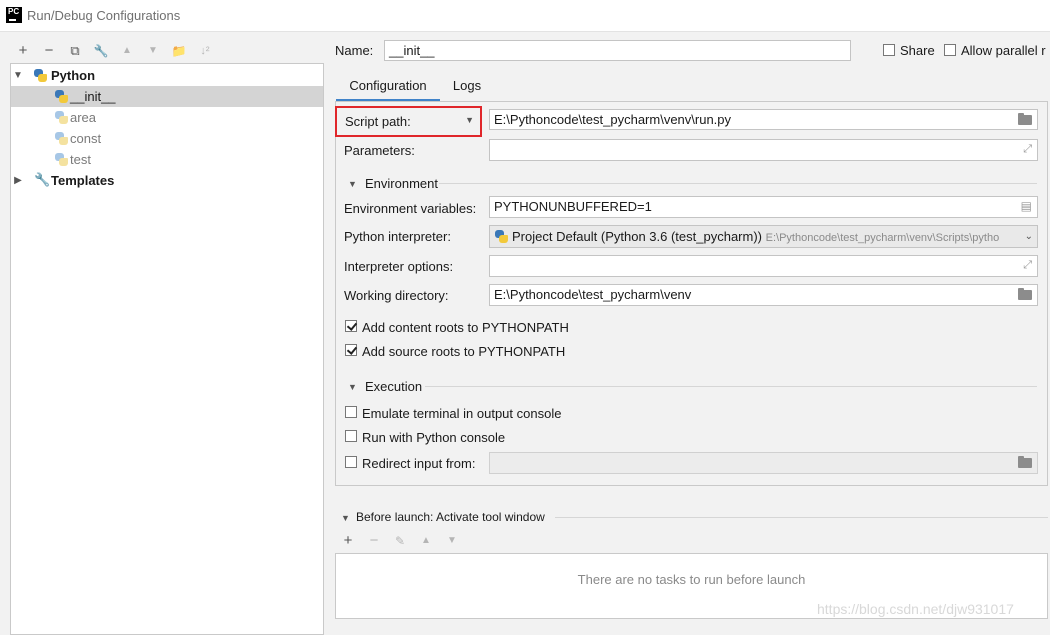 The width and height of the screenshot is (1050, 635). I want to click on add-configuration-button: +, so click(23, 51).